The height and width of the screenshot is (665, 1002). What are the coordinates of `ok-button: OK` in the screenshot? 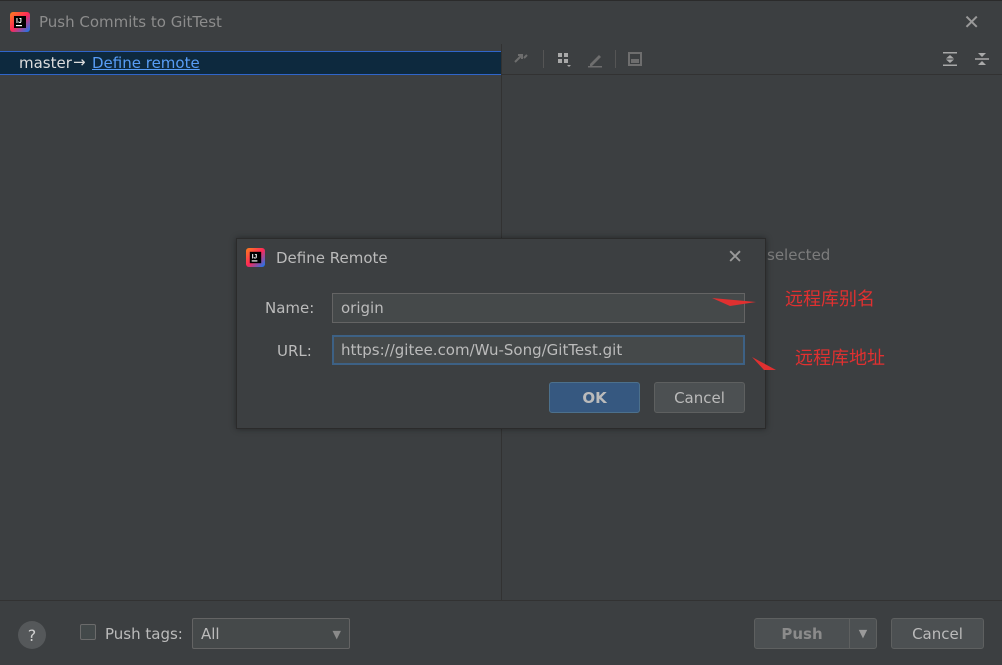 It's located at (594, 397).